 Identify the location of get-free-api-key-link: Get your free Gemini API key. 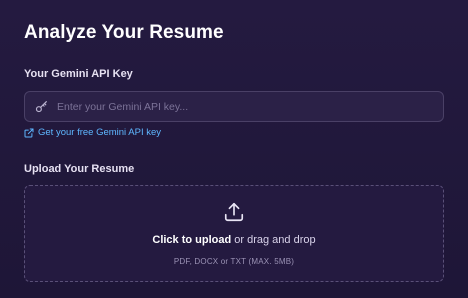
(92, 132).